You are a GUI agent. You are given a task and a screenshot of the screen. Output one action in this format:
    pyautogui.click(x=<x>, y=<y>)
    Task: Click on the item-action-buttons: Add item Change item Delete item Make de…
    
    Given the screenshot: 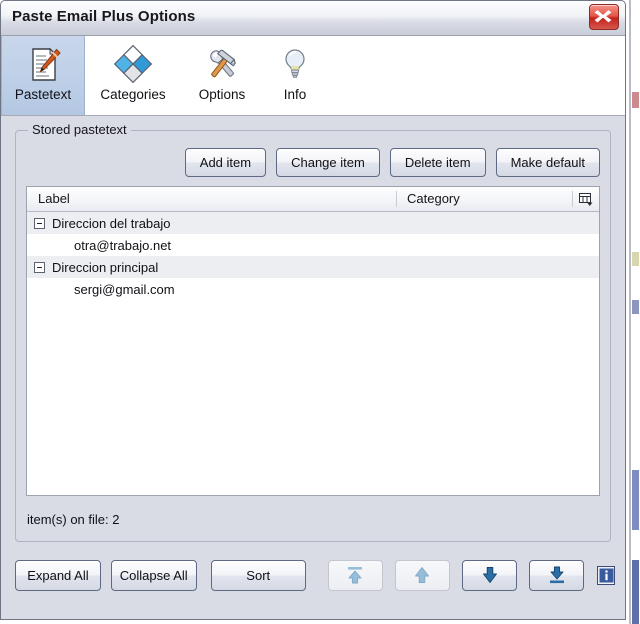 What is the action you would take?
    pyautogui.click(x=392, y=162)
    